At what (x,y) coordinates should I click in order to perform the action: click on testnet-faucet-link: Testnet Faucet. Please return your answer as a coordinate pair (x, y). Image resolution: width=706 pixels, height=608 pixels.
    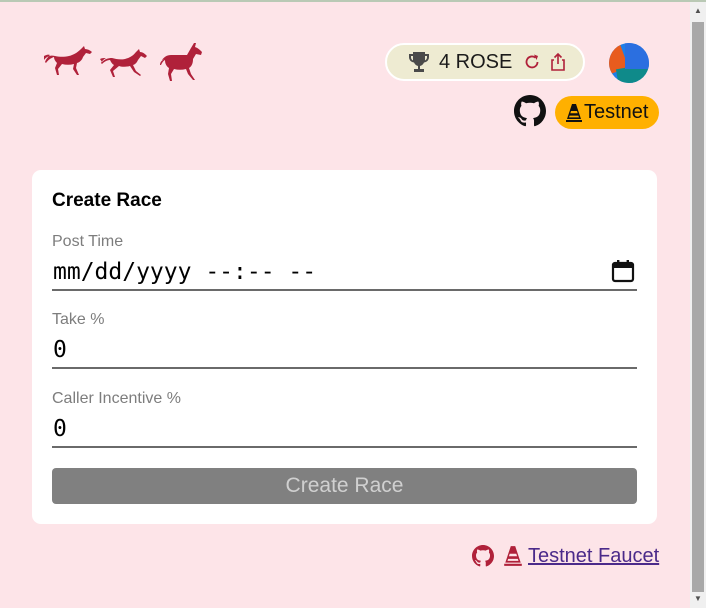
    Looking at the image, I should click on (593, 556).